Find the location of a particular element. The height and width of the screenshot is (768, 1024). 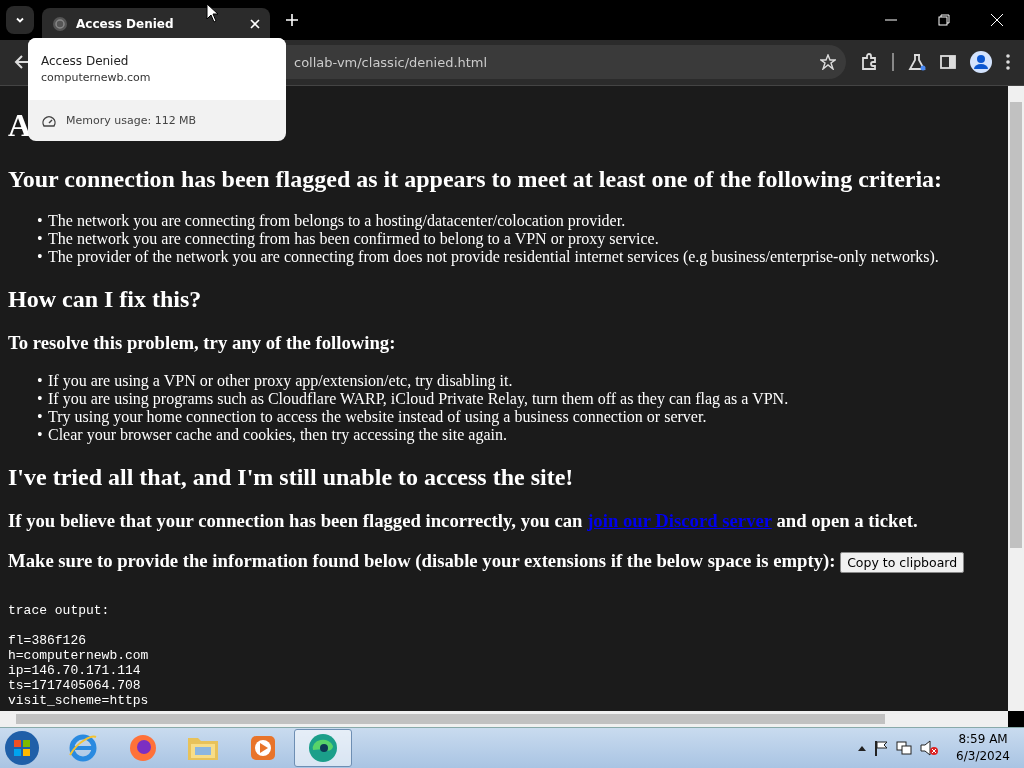

section-heading: I've tried all that, and I'm still unable to access the site! is located at coordinates (291, 476).